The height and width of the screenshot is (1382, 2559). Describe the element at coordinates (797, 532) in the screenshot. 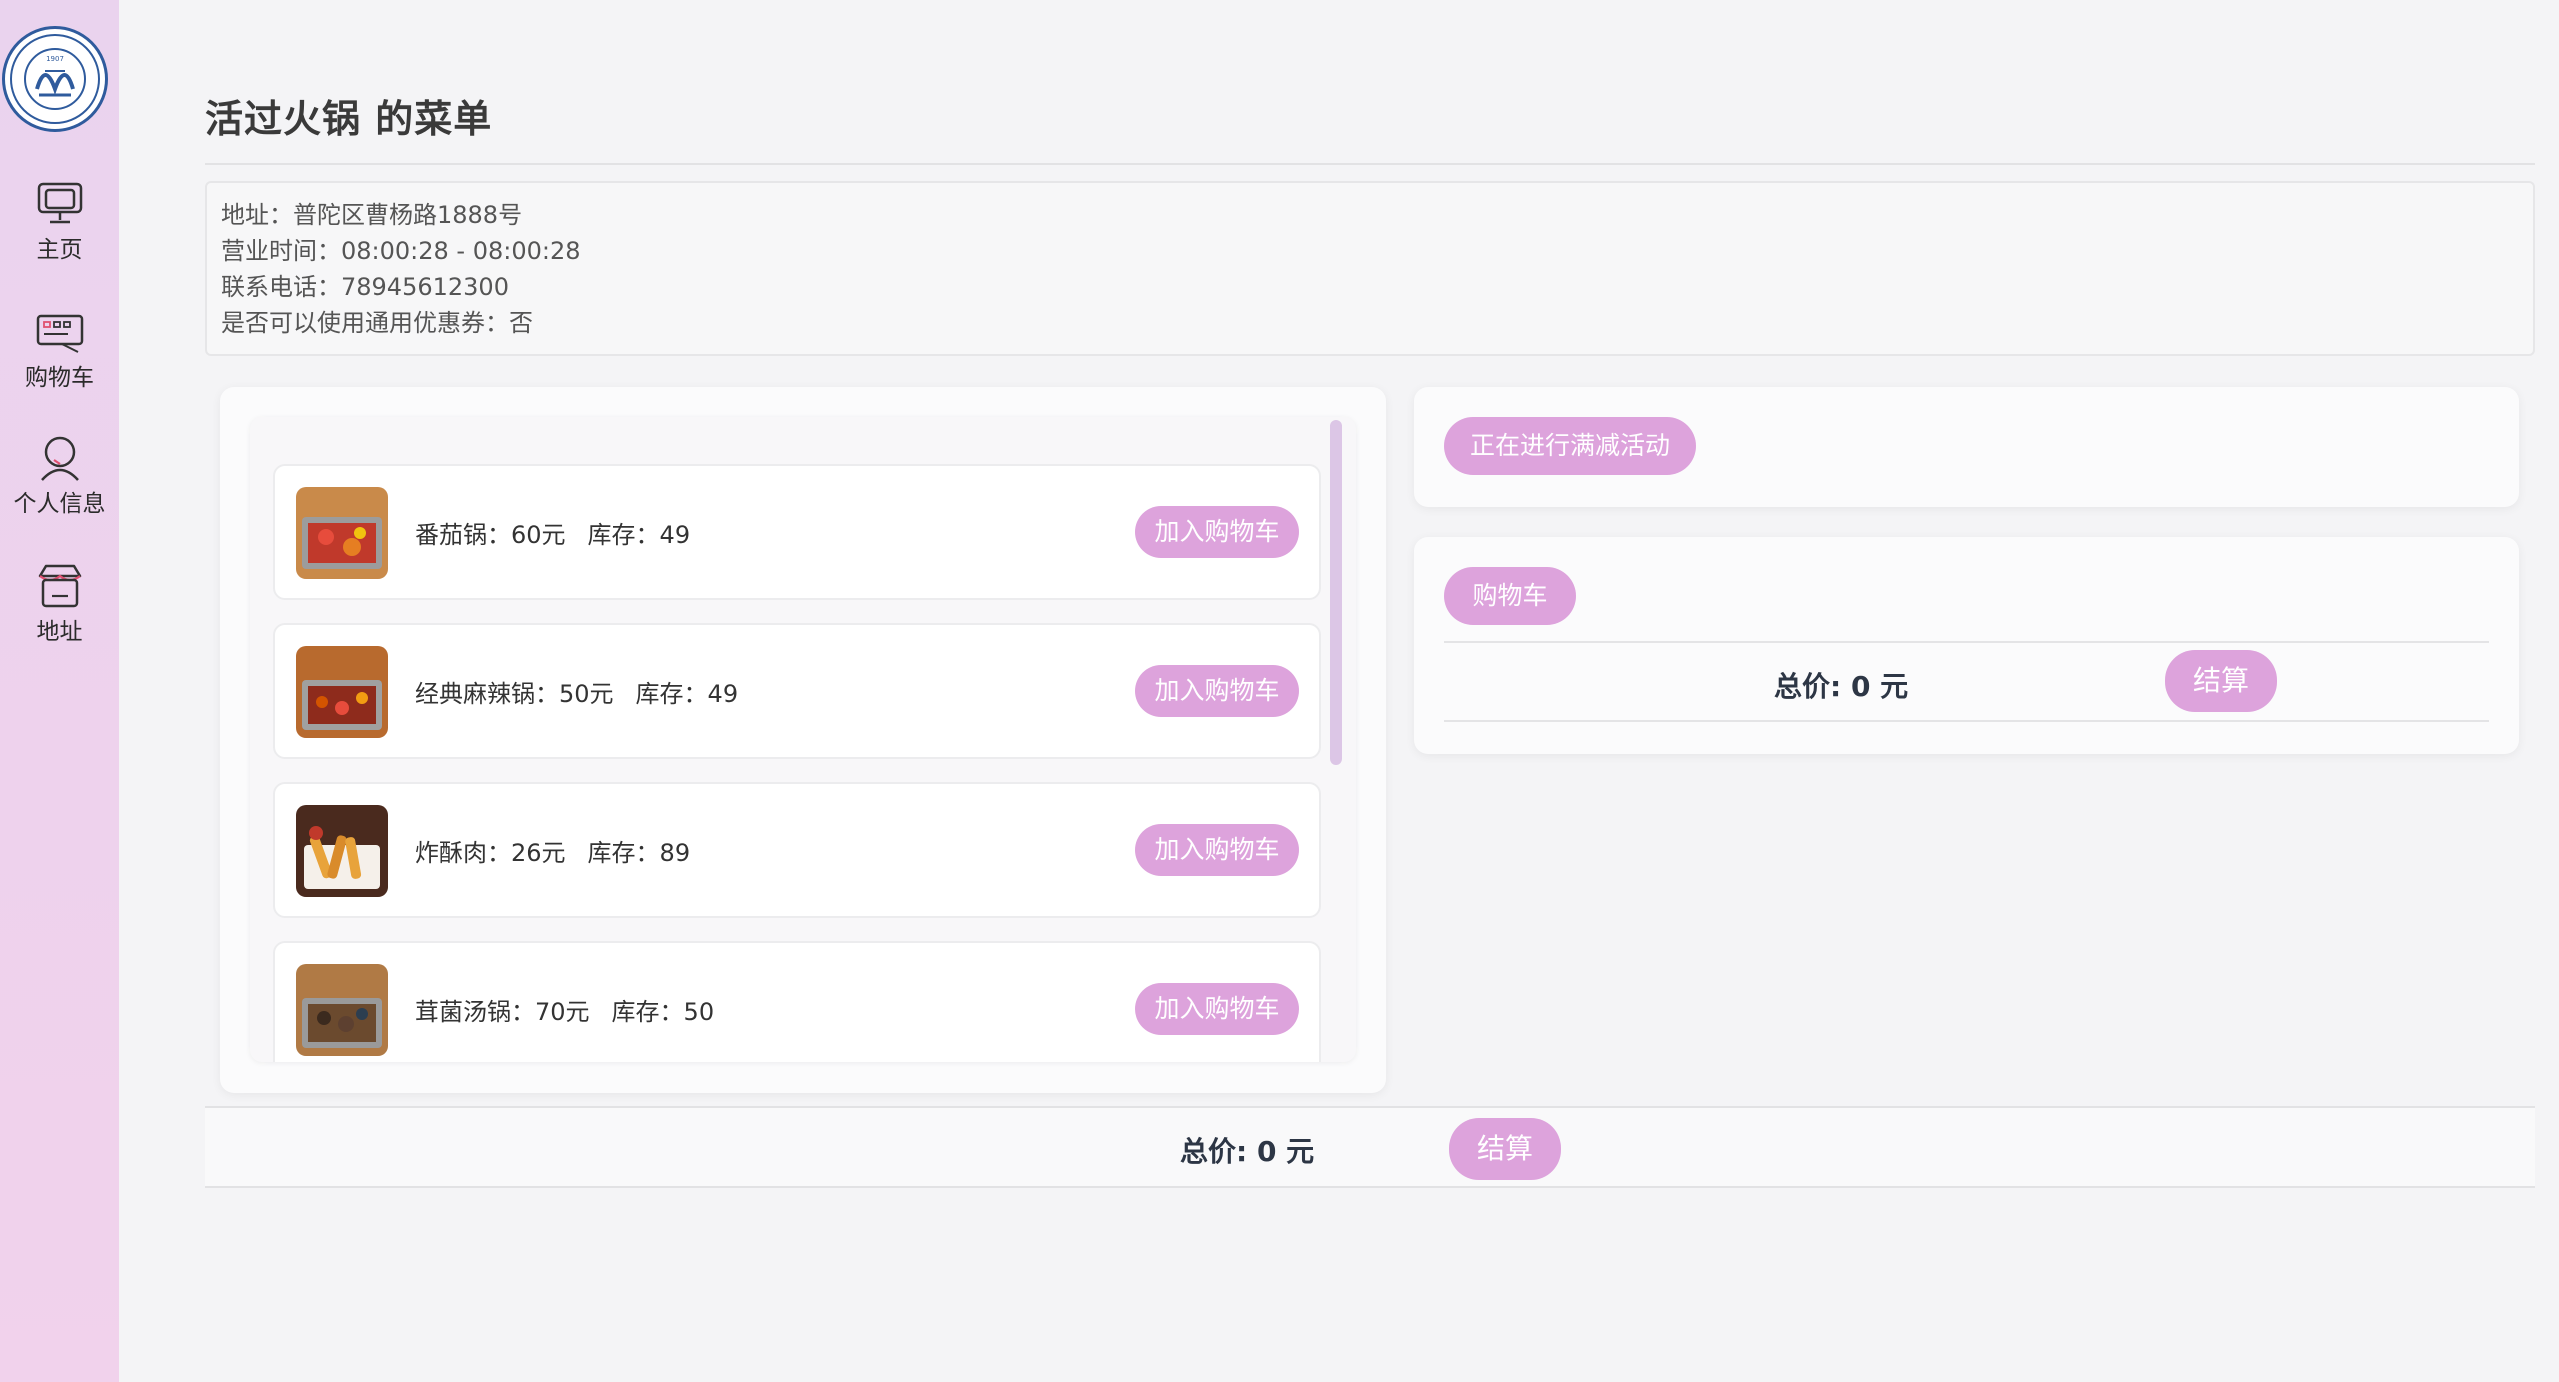

I see `dish-item: 番茄锅：60元 库存：49 加入购物车` at that location.